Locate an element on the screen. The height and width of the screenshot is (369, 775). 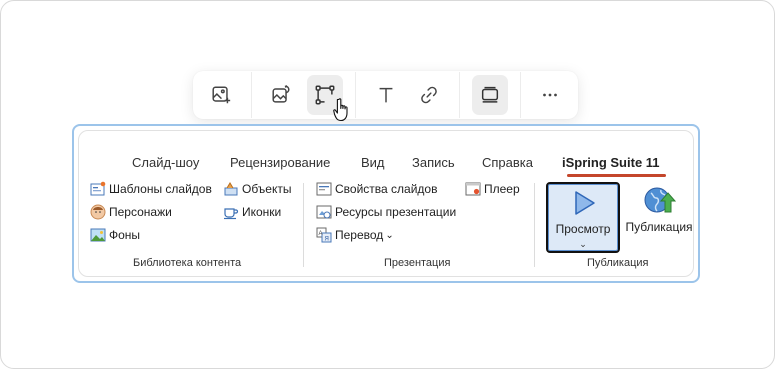
tab-slideshow: Слайд-шоу is located at coordinates (165, 162).